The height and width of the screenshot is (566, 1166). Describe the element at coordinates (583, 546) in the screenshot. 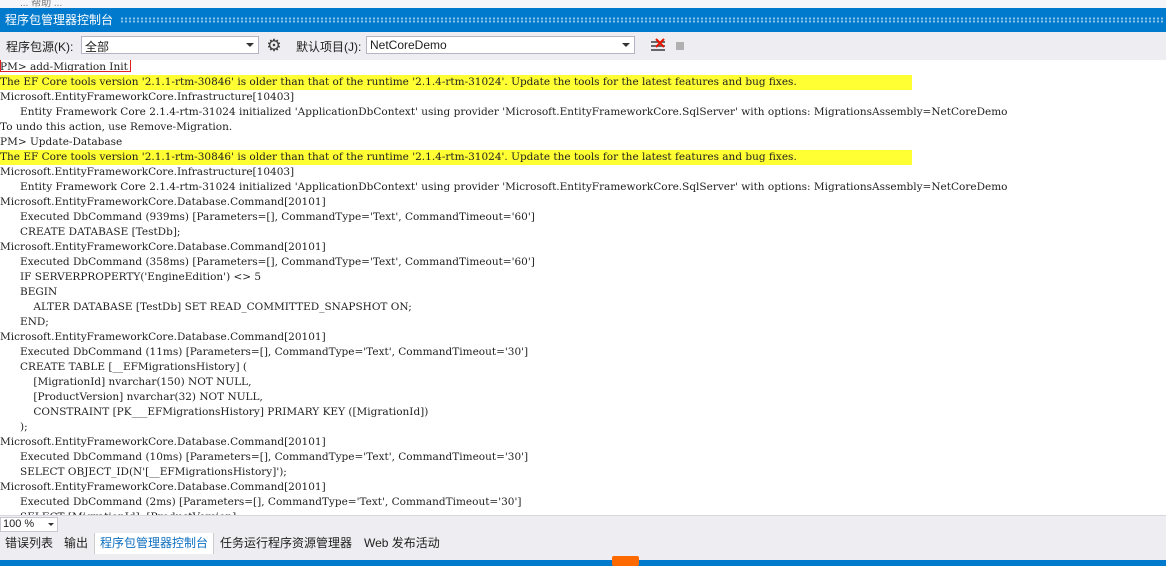

I see `bottom-tab-bar: 错误列表 输出 程序包管理器控制台 任务运行程序资源管理器 Web 发布活动` at that location.